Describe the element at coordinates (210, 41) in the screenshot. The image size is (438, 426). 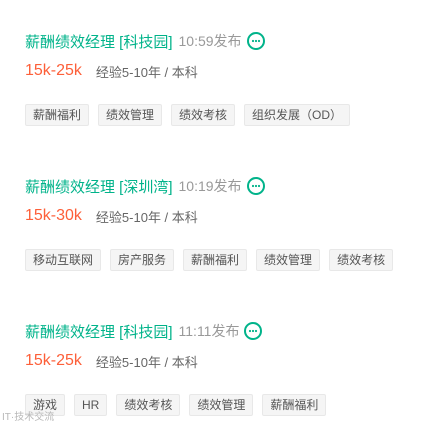
I see `post-time: 10:59发布` at that location.